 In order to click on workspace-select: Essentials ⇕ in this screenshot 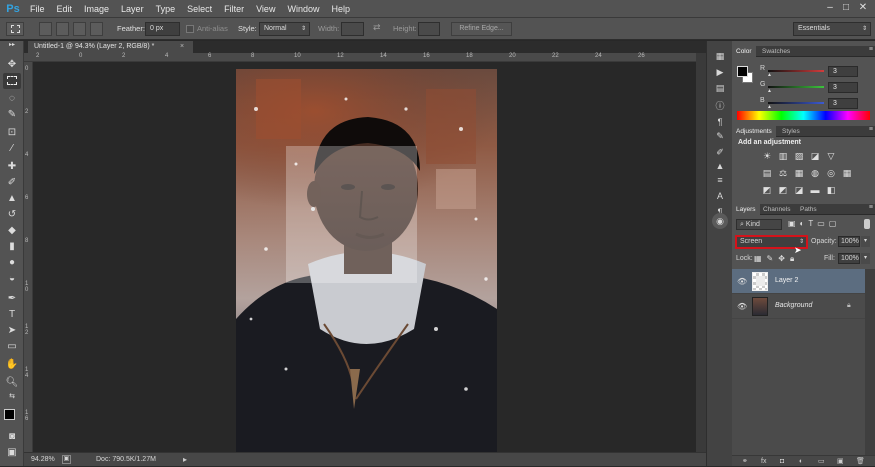, I will do `click(832, 29)`.